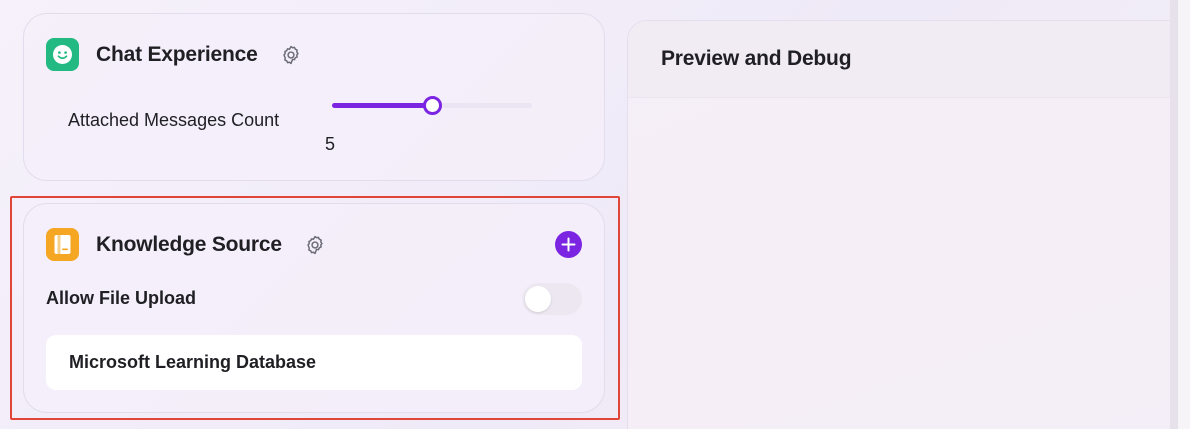 The width and height of the screenshot is (1190, 429). What do you see at coordinates (1184, 214) in the screenshot?
I see `scrollbar-track` at bounding box center [1184, 214].